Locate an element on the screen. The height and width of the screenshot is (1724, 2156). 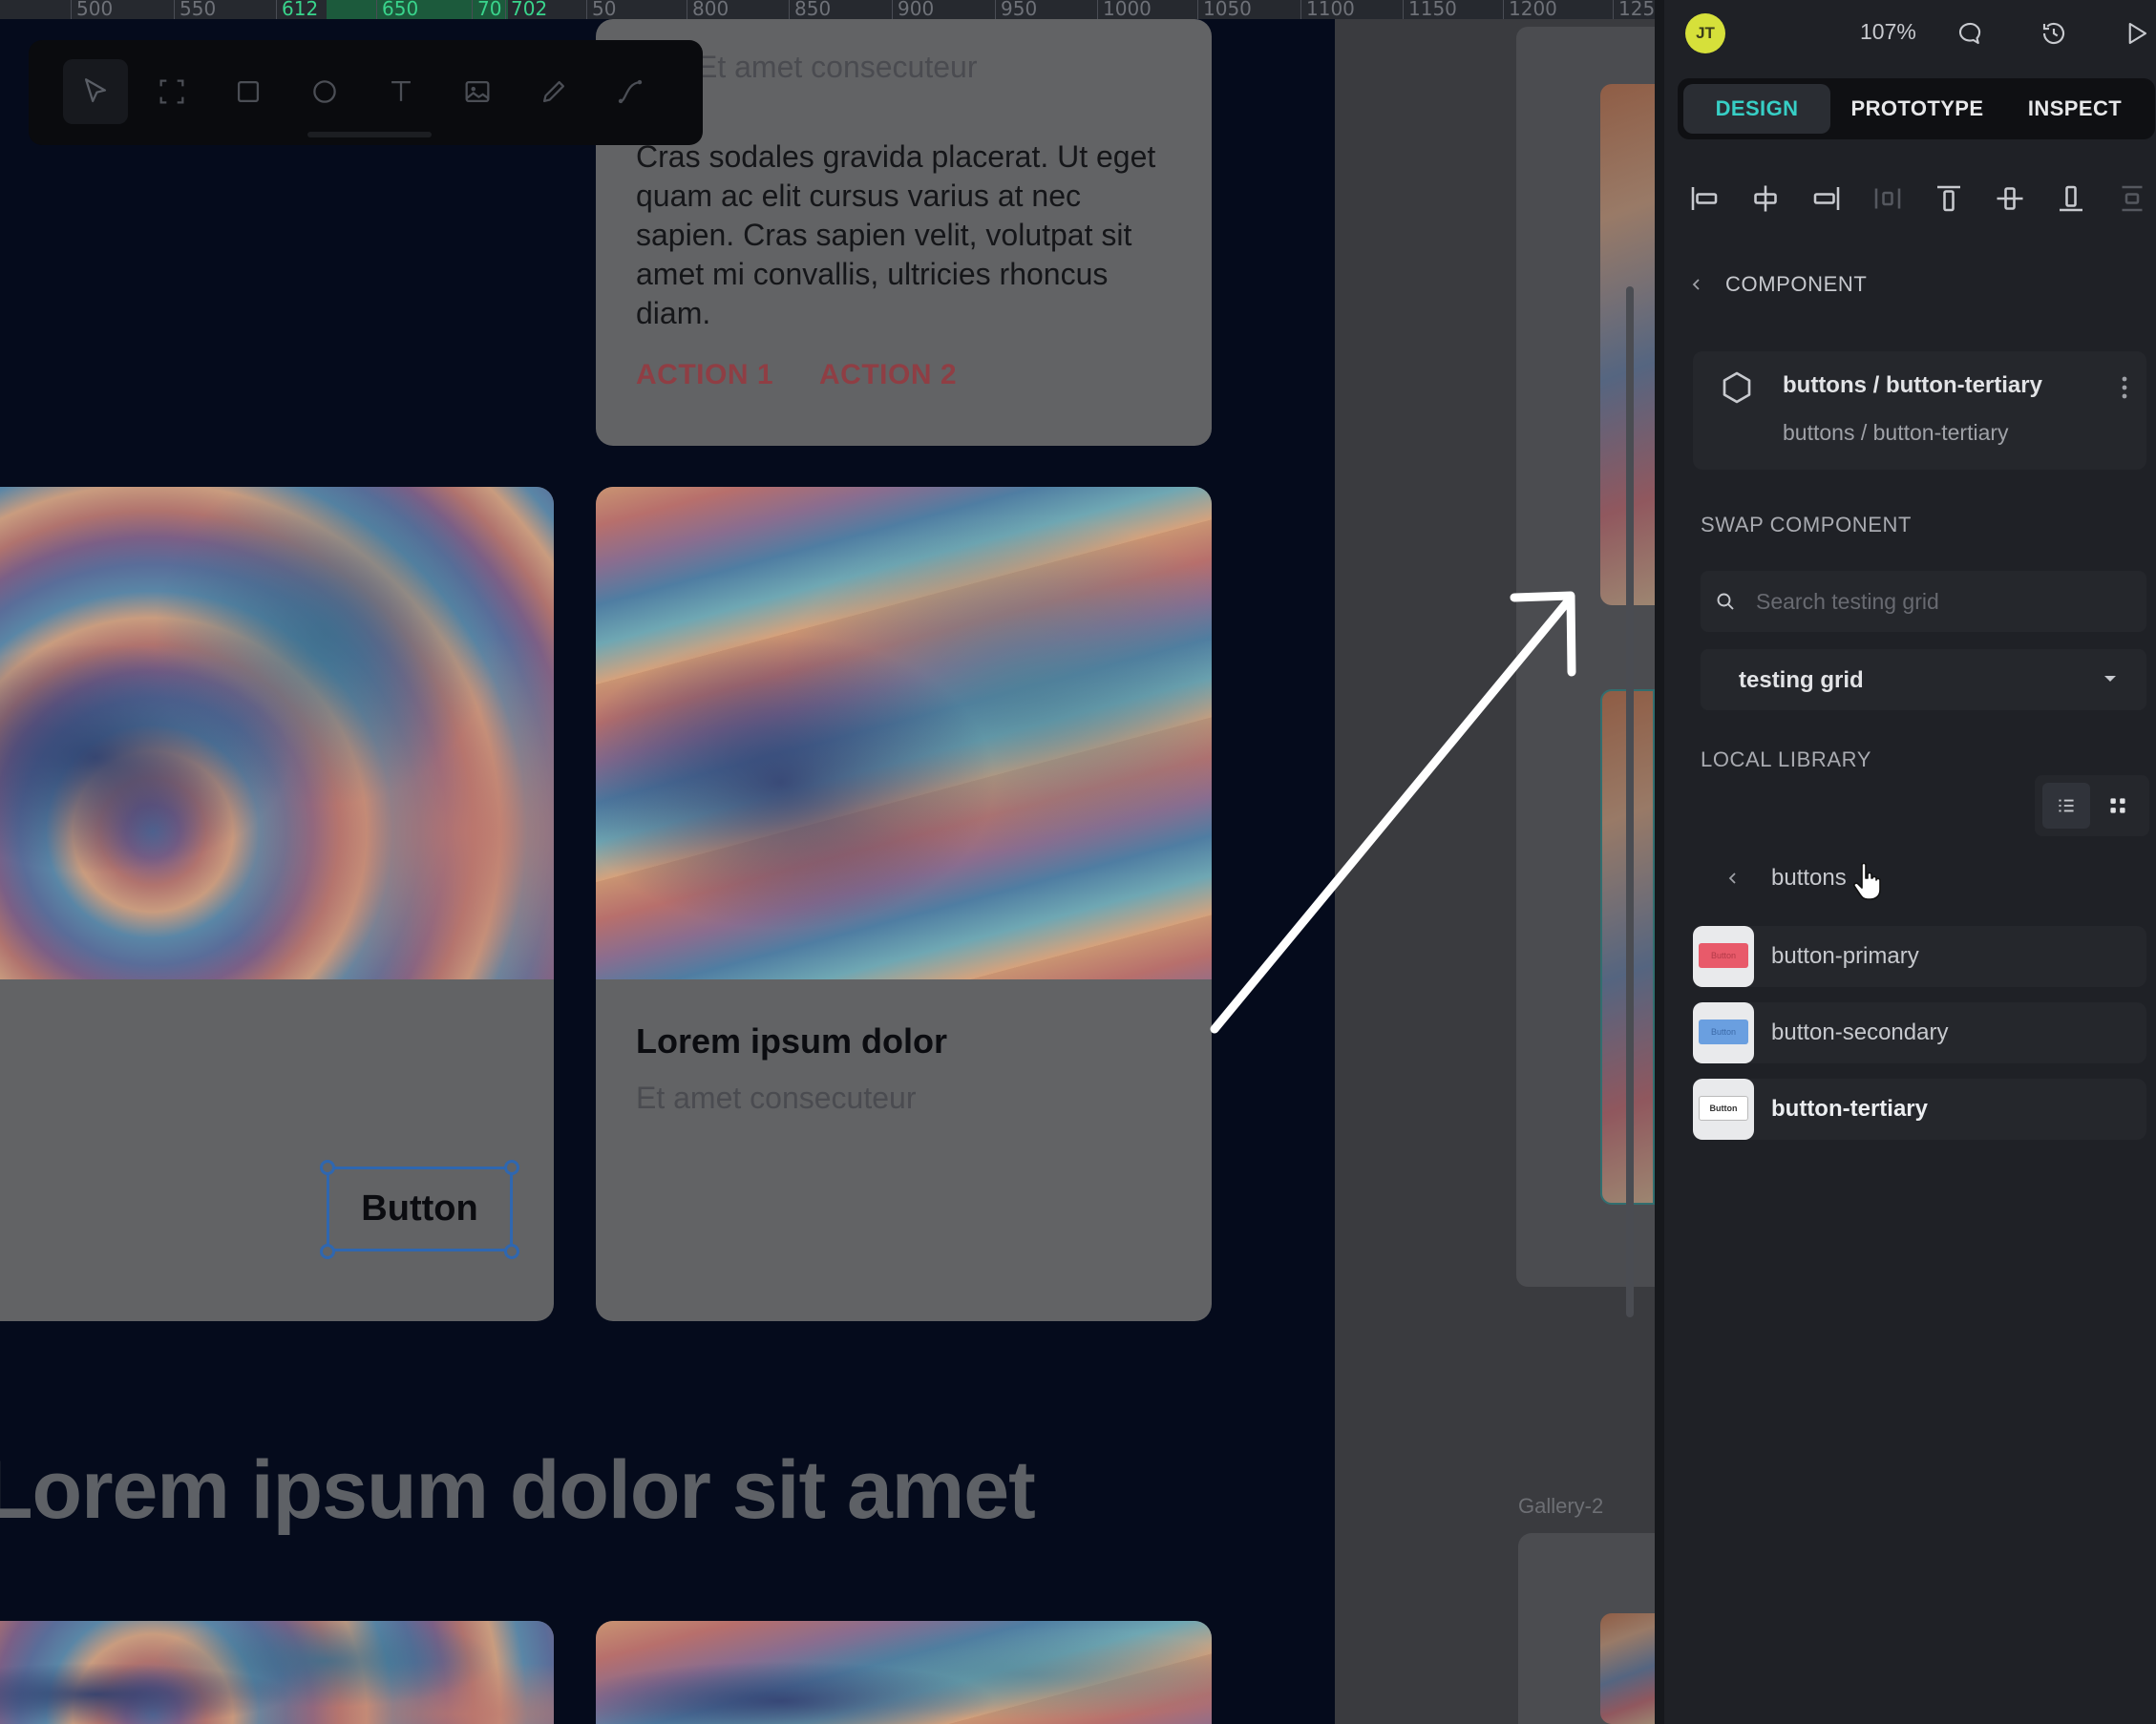
pencil-icon is located at coordinates (554, 91).